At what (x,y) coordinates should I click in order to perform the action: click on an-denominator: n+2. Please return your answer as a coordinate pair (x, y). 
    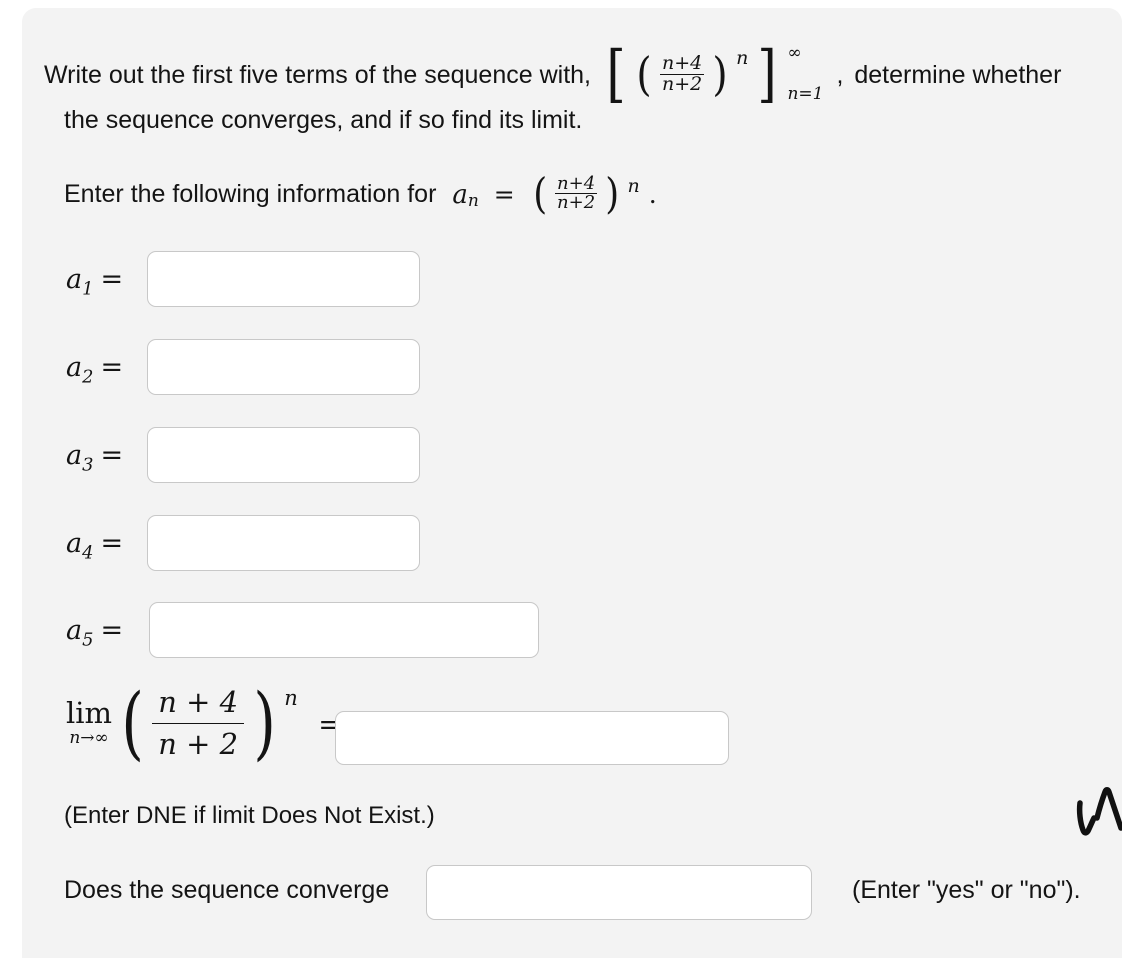
    Looking at the image, I should click on (576, 203).